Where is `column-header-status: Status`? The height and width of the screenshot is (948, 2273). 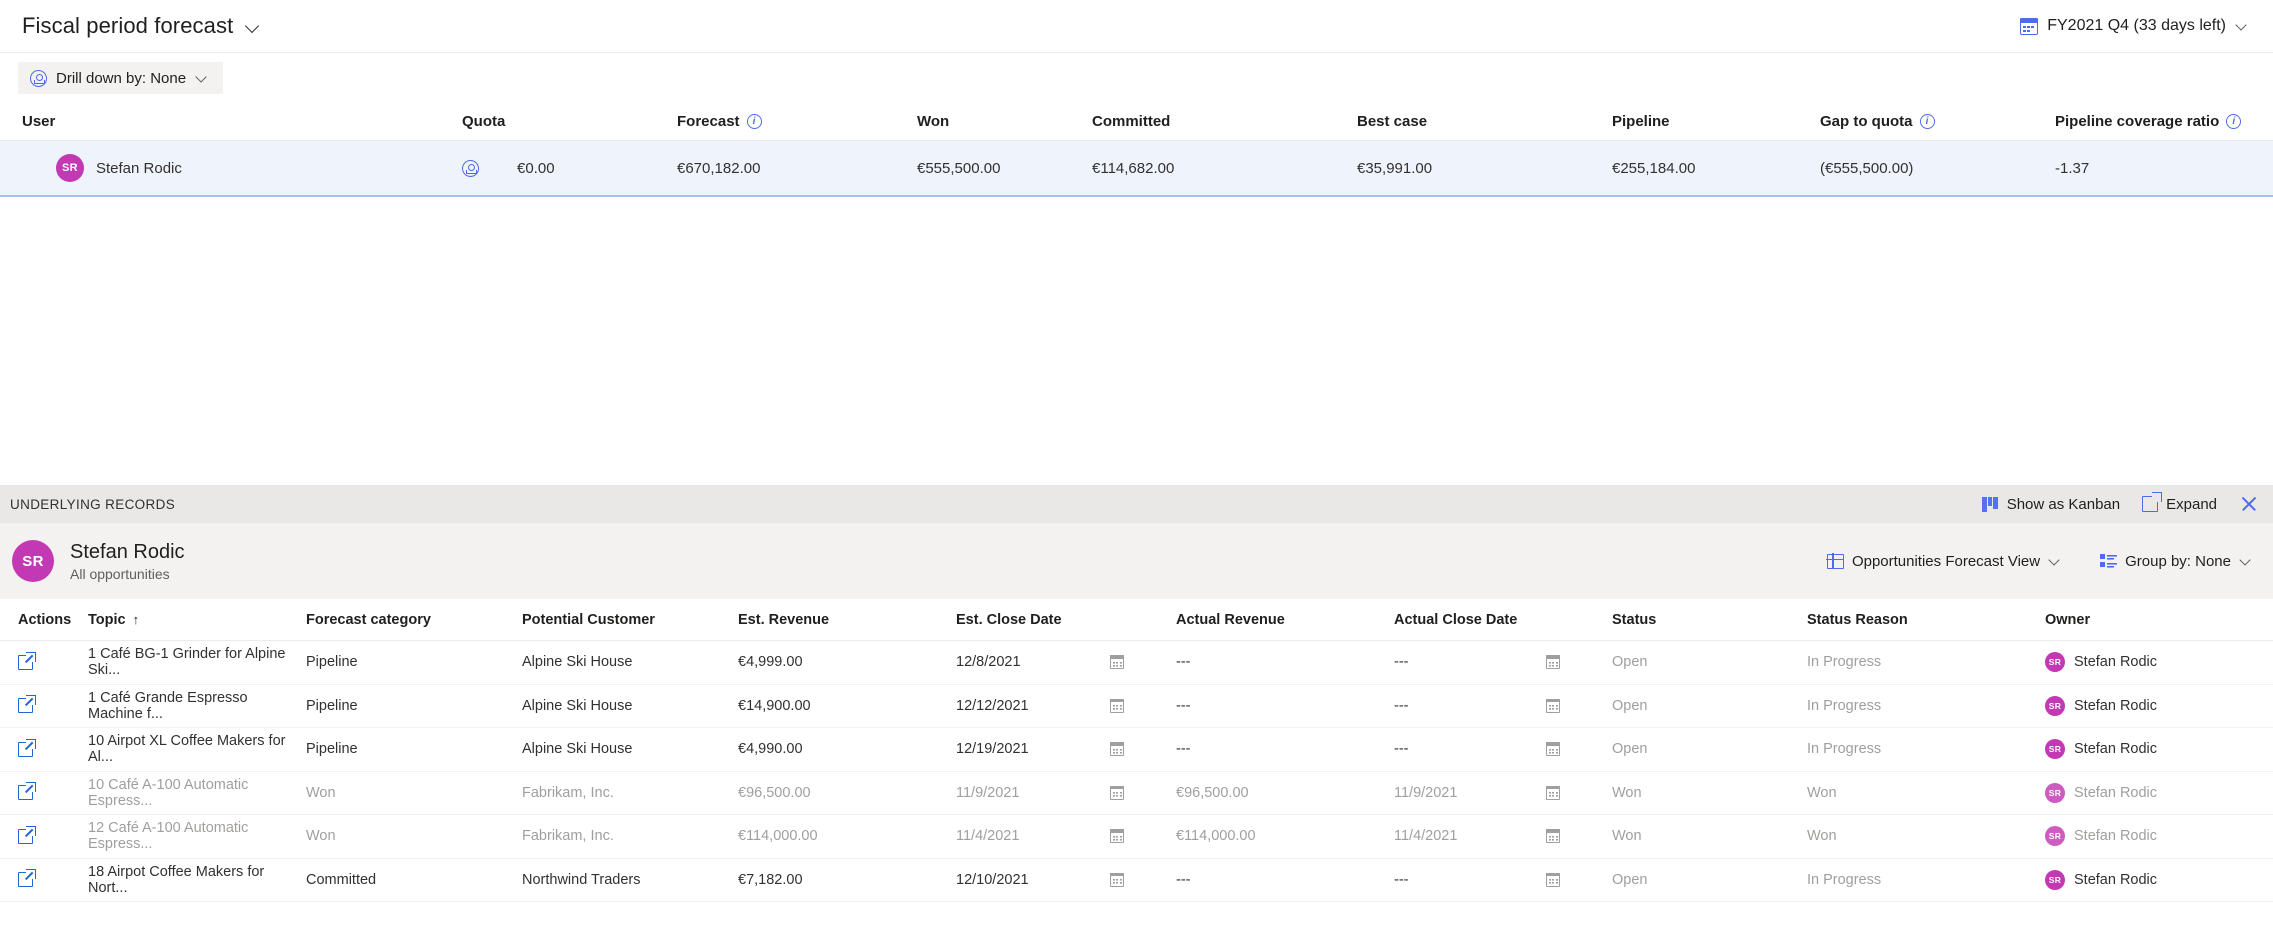 column-header-status: Status is located at coordinates (1709, 620).